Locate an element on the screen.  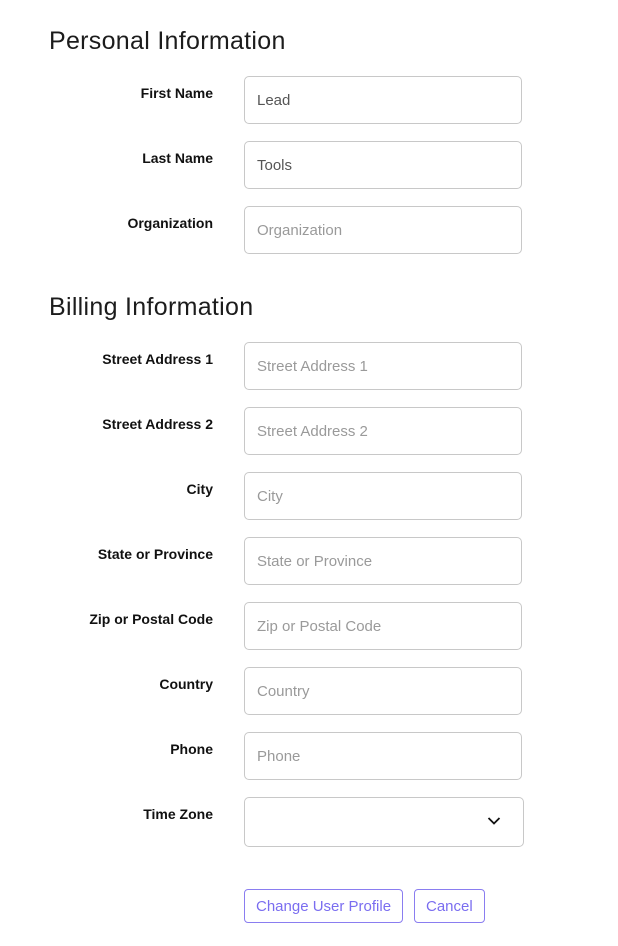
country-input is located at coordinates (383, 691).